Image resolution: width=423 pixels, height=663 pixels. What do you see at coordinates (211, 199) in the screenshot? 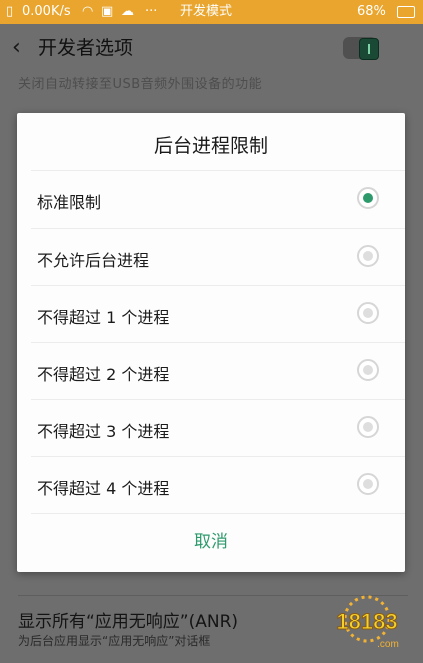
I see `option-standard-limit: 标准限制` at bounding box center [211, 199].